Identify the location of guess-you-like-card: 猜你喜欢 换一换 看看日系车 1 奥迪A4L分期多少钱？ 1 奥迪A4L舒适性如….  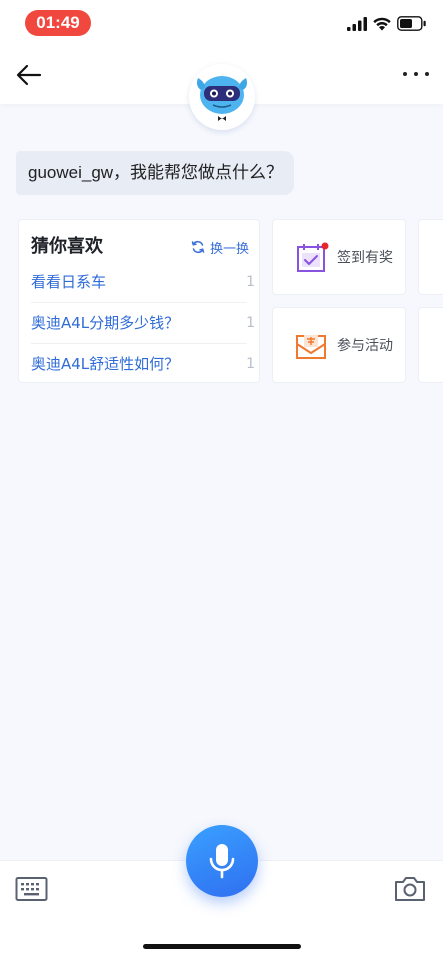
(139, 301).